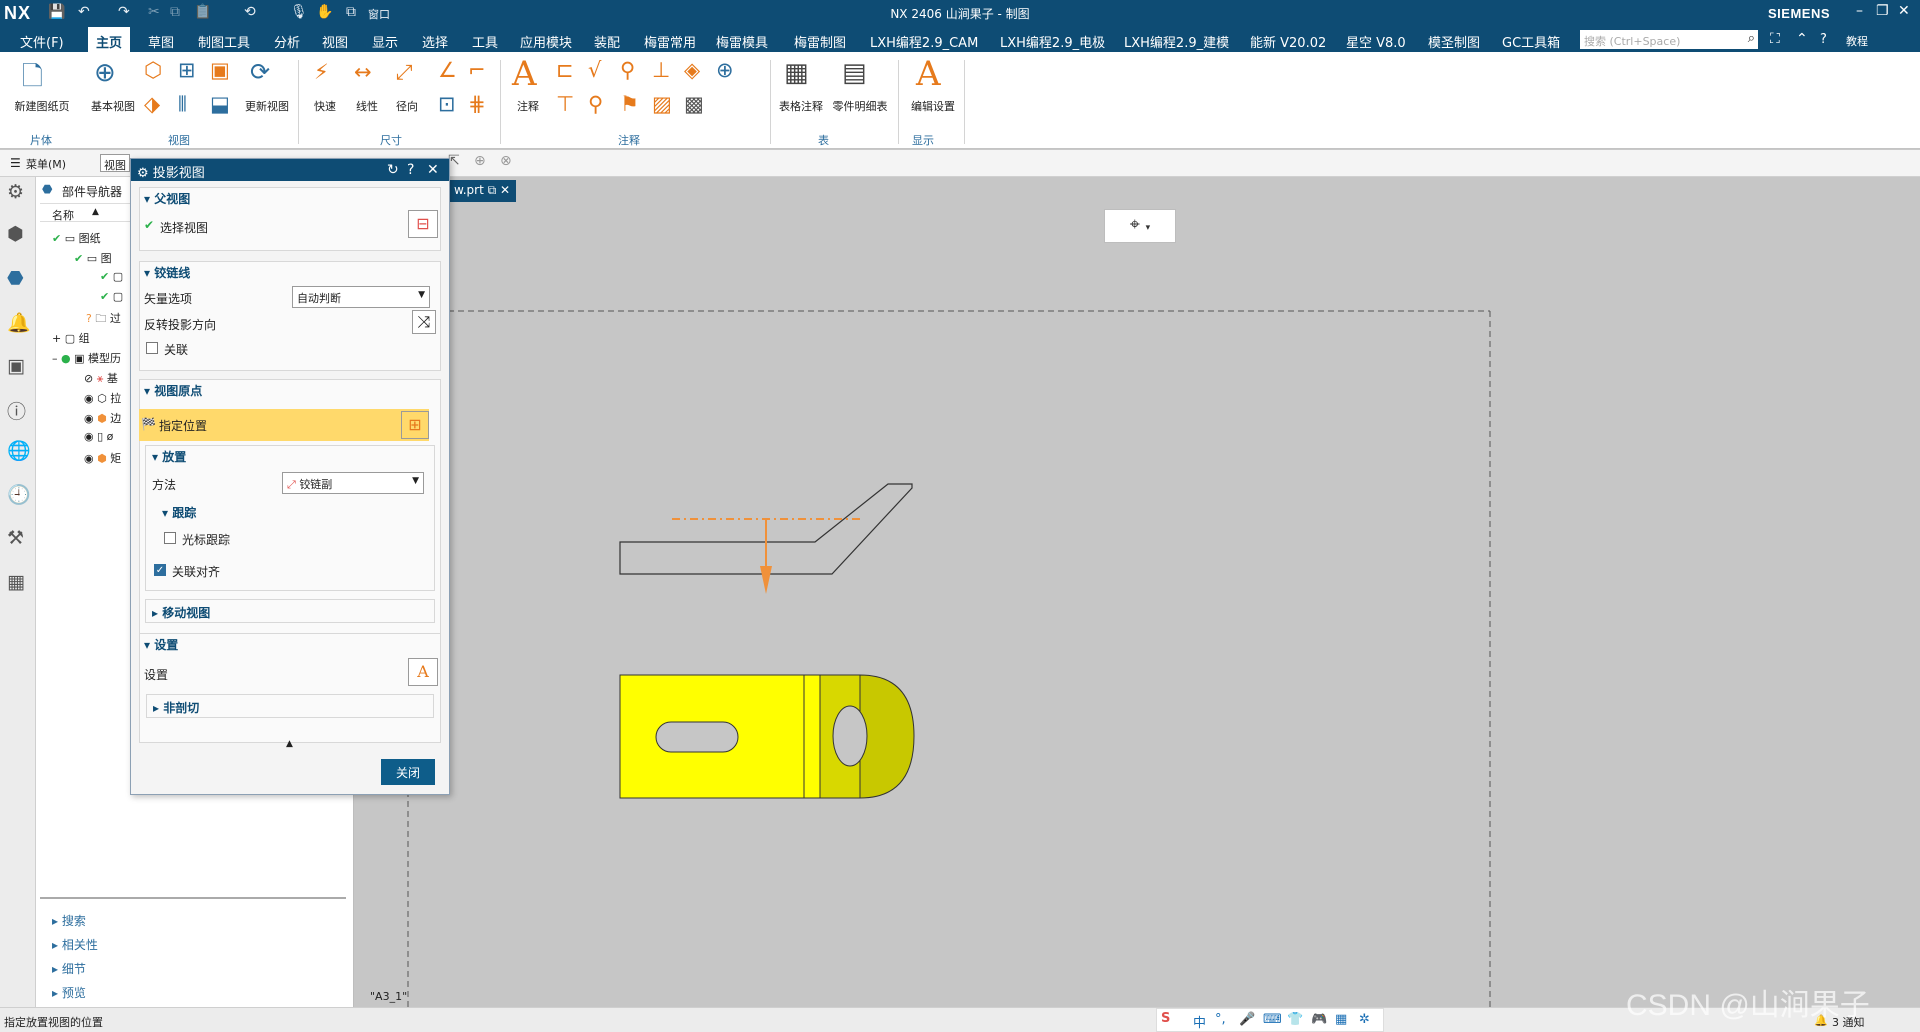 This screenshot has height=1032, width=1920. Describe the element at coordinates (160, 570) in the screenshot. I see `assoc-align-checkbox: ✓` at that location.